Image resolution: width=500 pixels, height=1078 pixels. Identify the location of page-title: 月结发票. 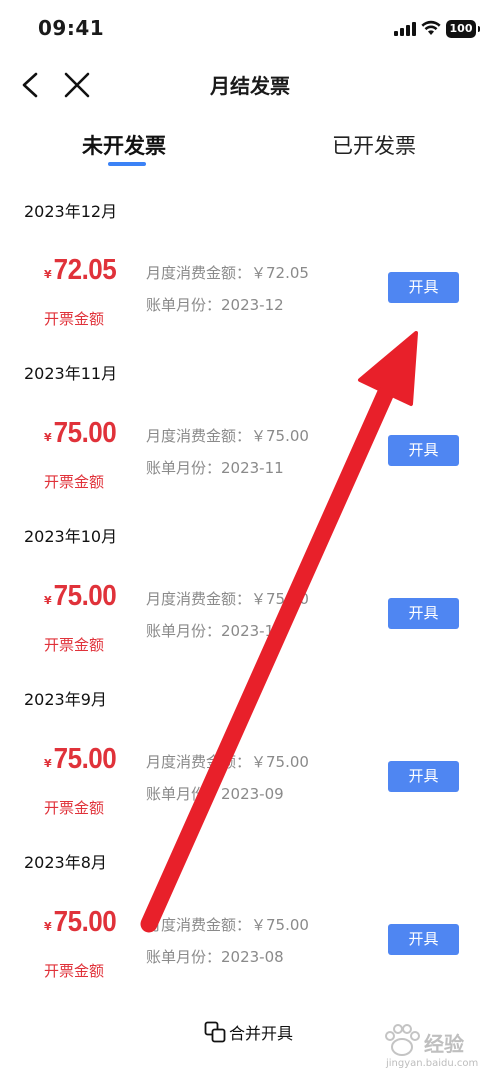
(250, 86).